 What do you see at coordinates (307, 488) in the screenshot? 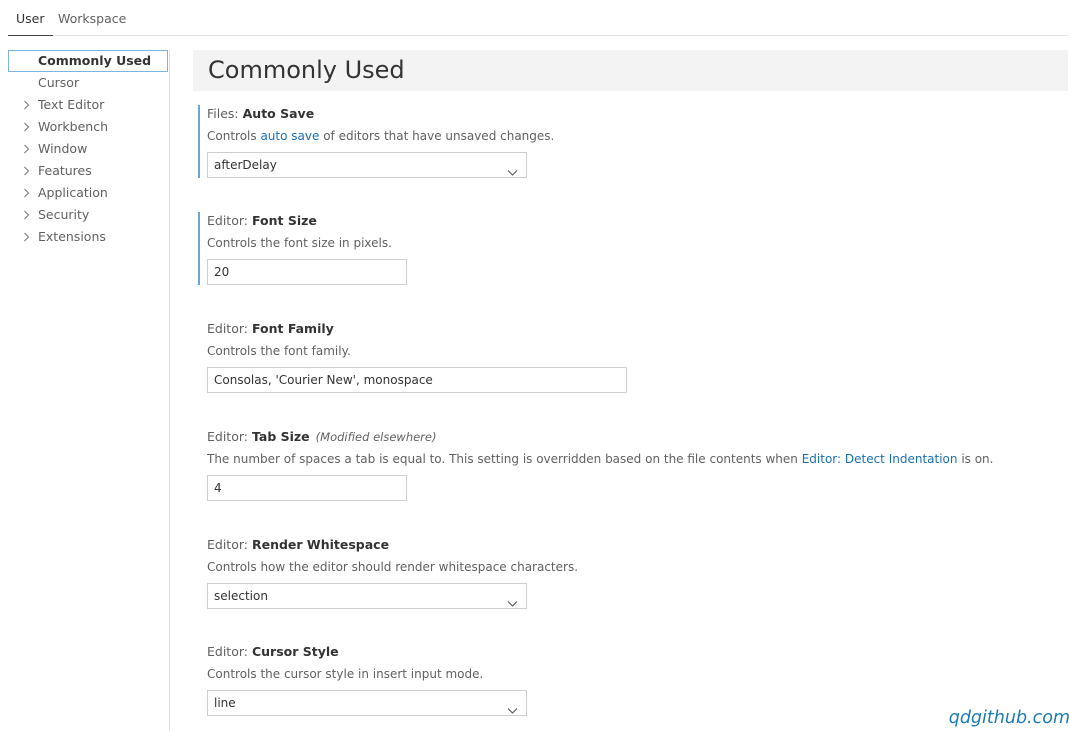
I see `tab-size-input: 4` at bounding box center [307, 488].